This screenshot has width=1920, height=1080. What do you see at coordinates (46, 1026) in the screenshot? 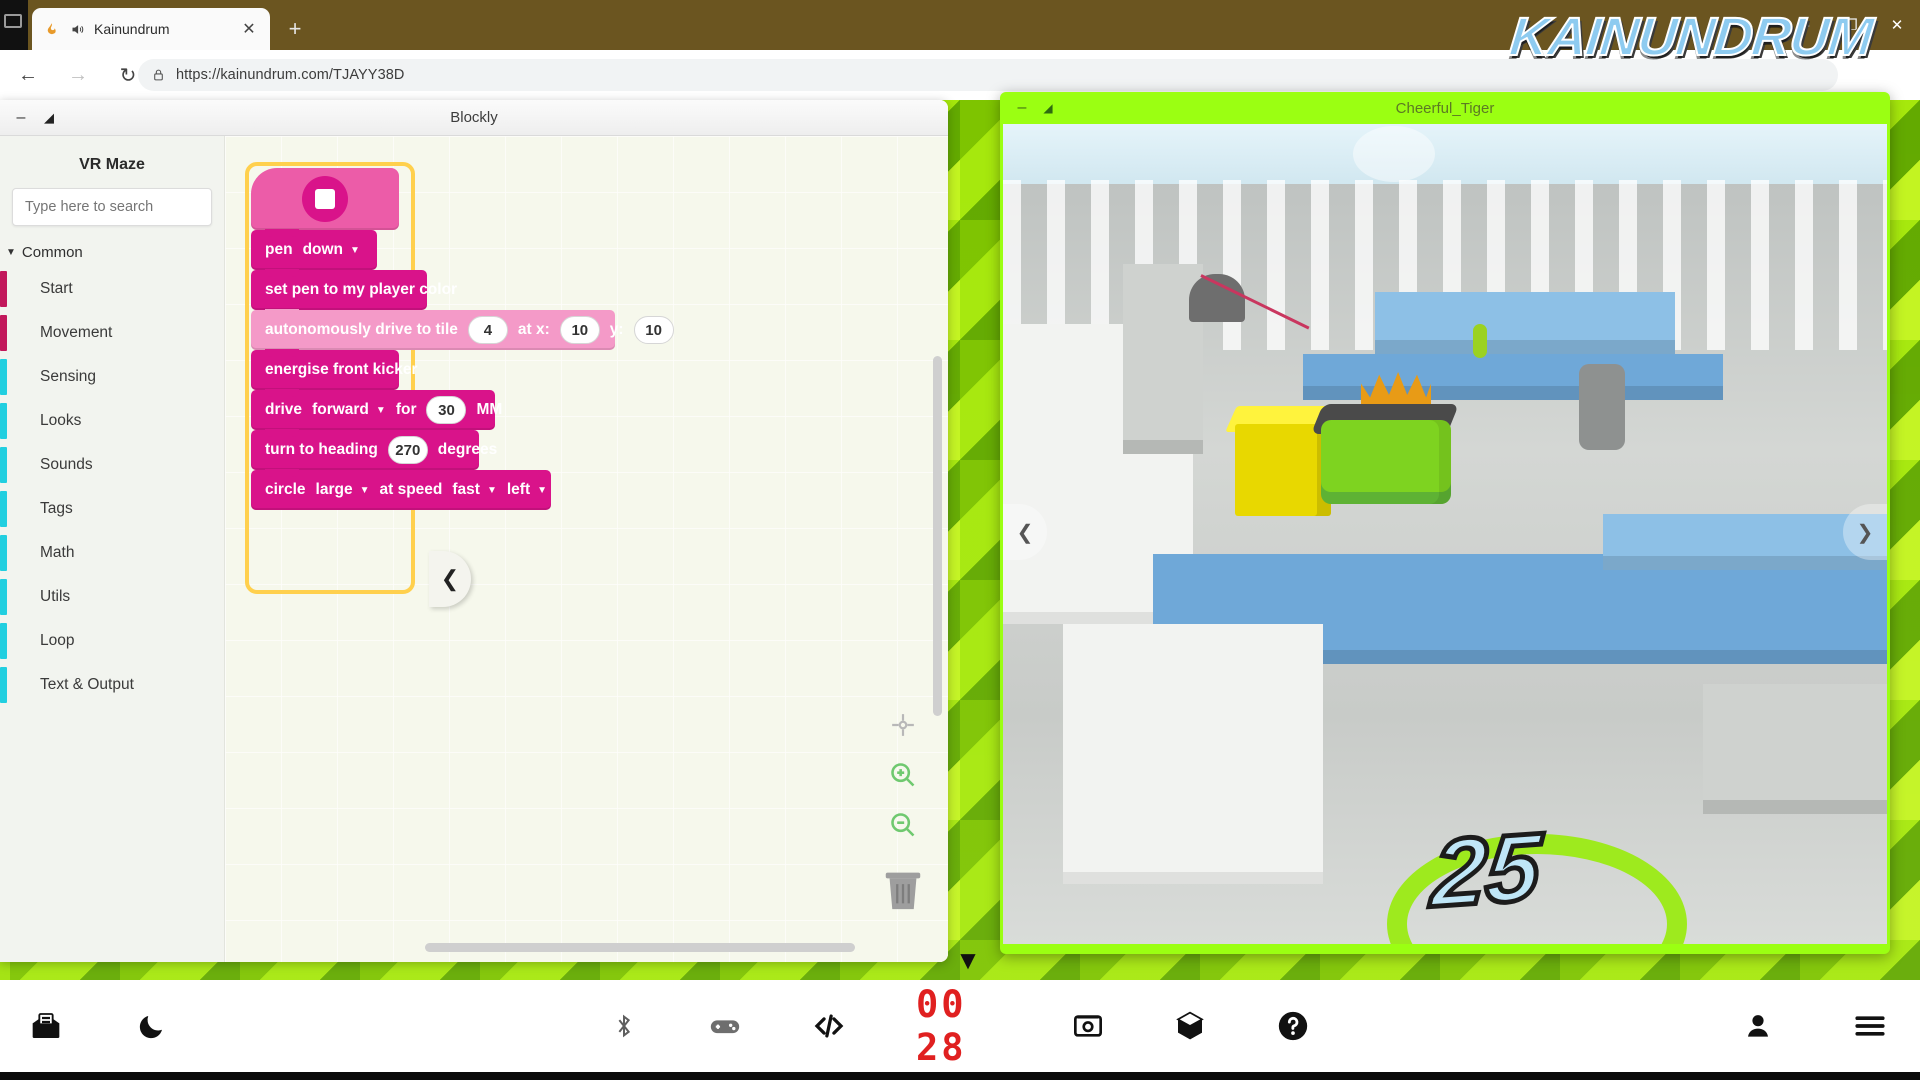
I see `inbox-icon` at bounding box center [46, 1026].